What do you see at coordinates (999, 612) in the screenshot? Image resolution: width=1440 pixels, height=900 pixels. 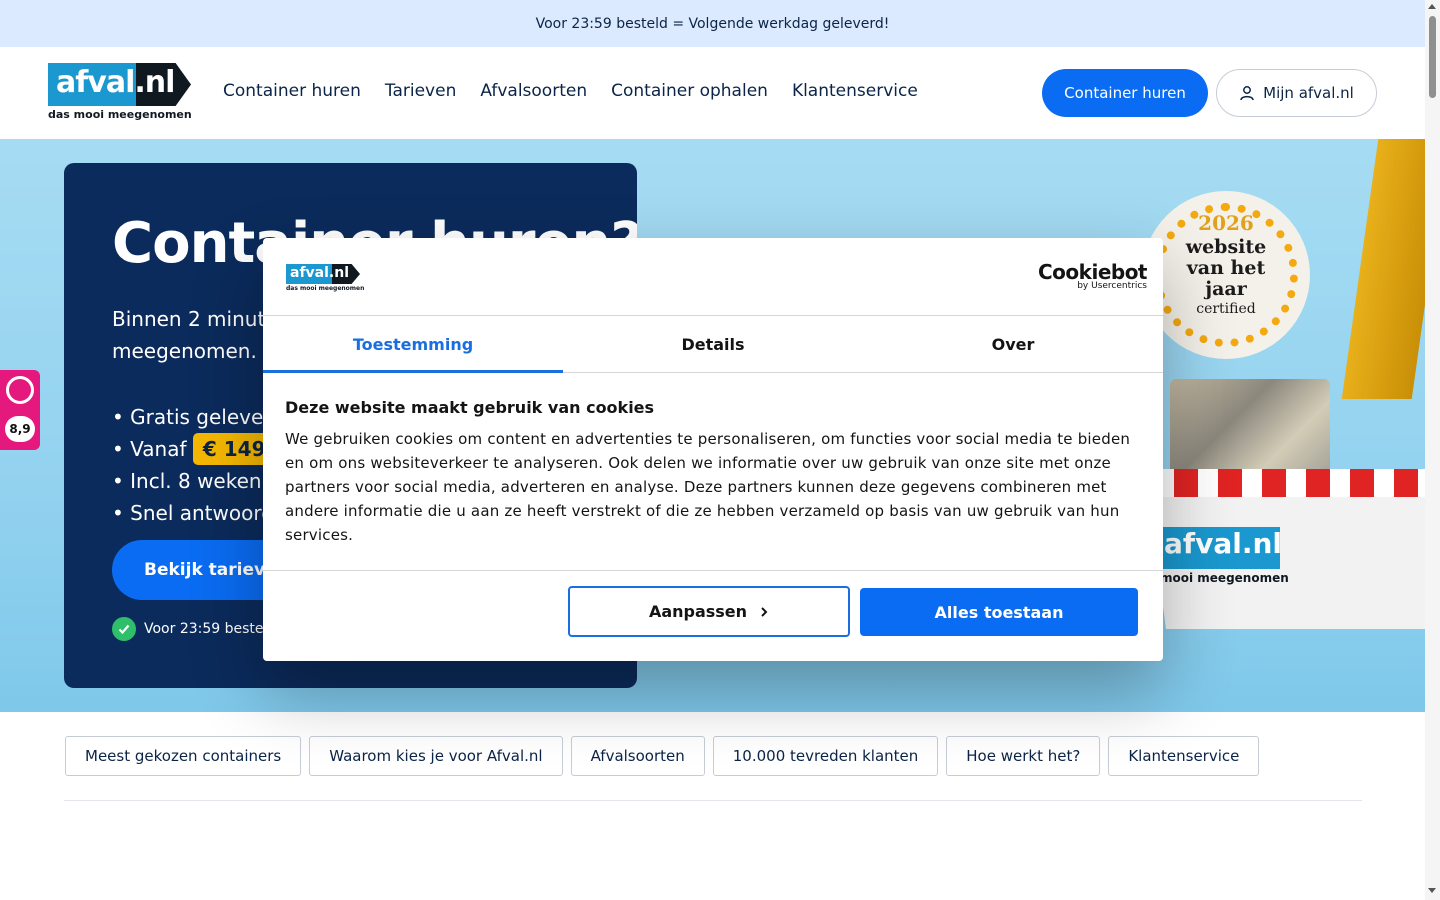 I see `allow-all-button: Alles toestaan` at bounding box center [999, 612].